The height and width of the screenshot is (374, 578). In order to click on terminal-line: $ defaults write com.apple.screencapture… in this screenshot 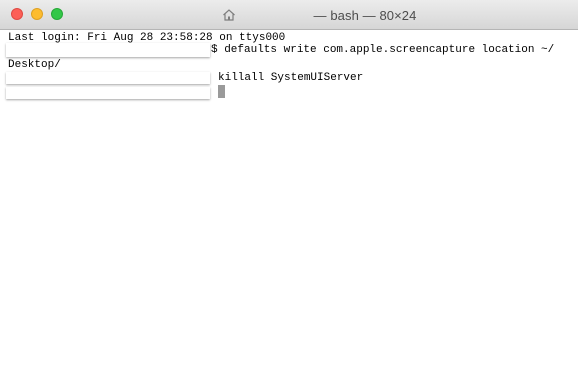, I will do `click(383, 50)`.